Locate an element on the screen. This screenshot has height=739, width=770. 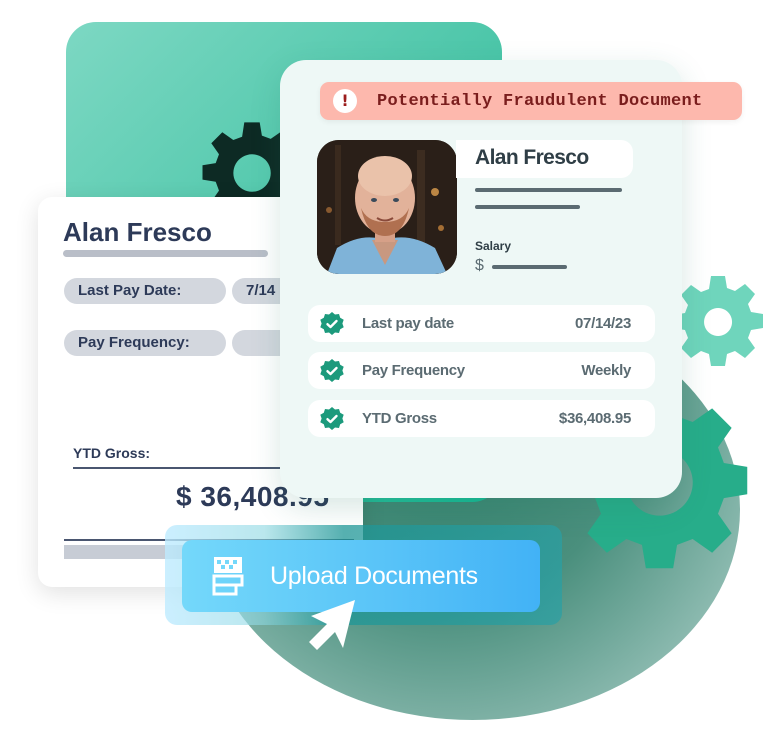
row-label: Pay Frequency is located at coordinates (413, 370).